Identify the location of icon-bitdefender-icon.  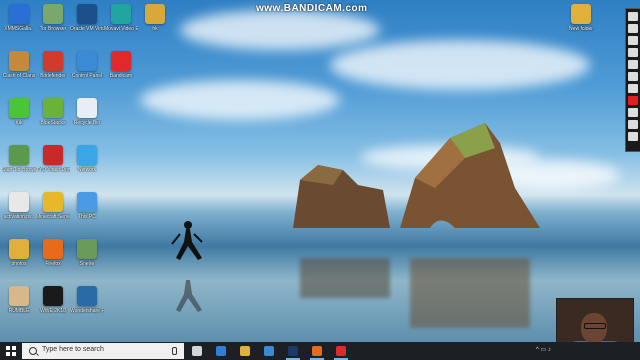
(53, 61).